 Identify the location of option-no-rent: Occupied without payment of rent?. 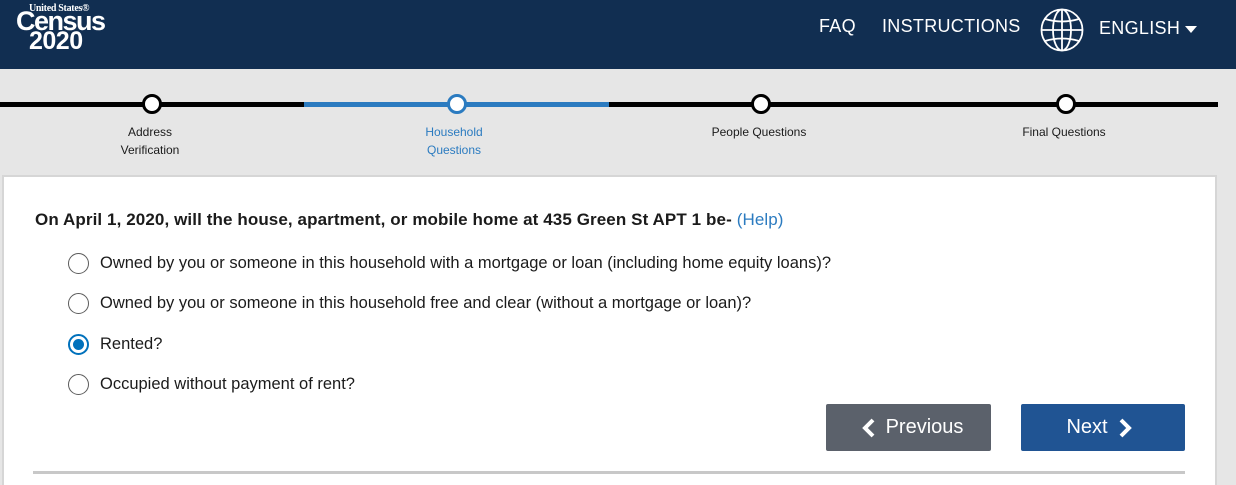
(211, 384).